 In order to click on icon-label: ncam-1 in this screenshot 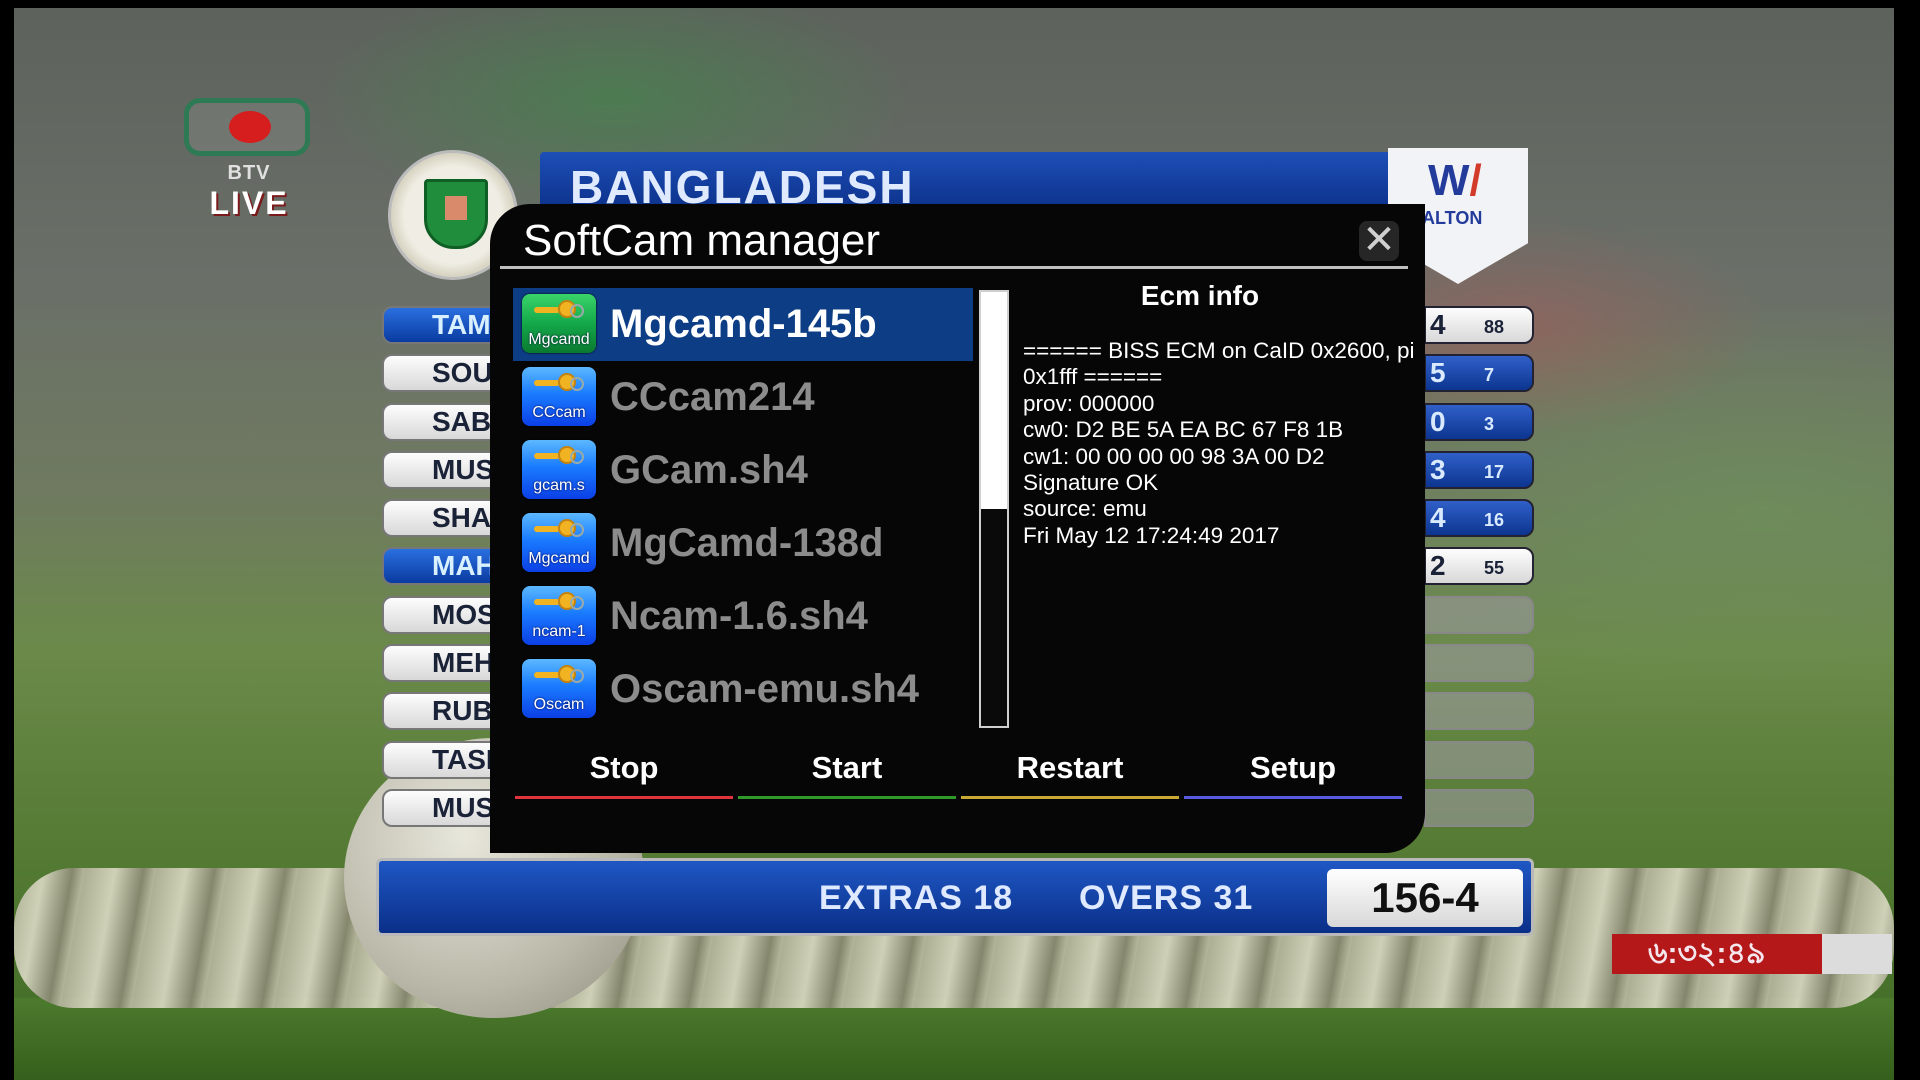, I will do `click(559, 631)`.